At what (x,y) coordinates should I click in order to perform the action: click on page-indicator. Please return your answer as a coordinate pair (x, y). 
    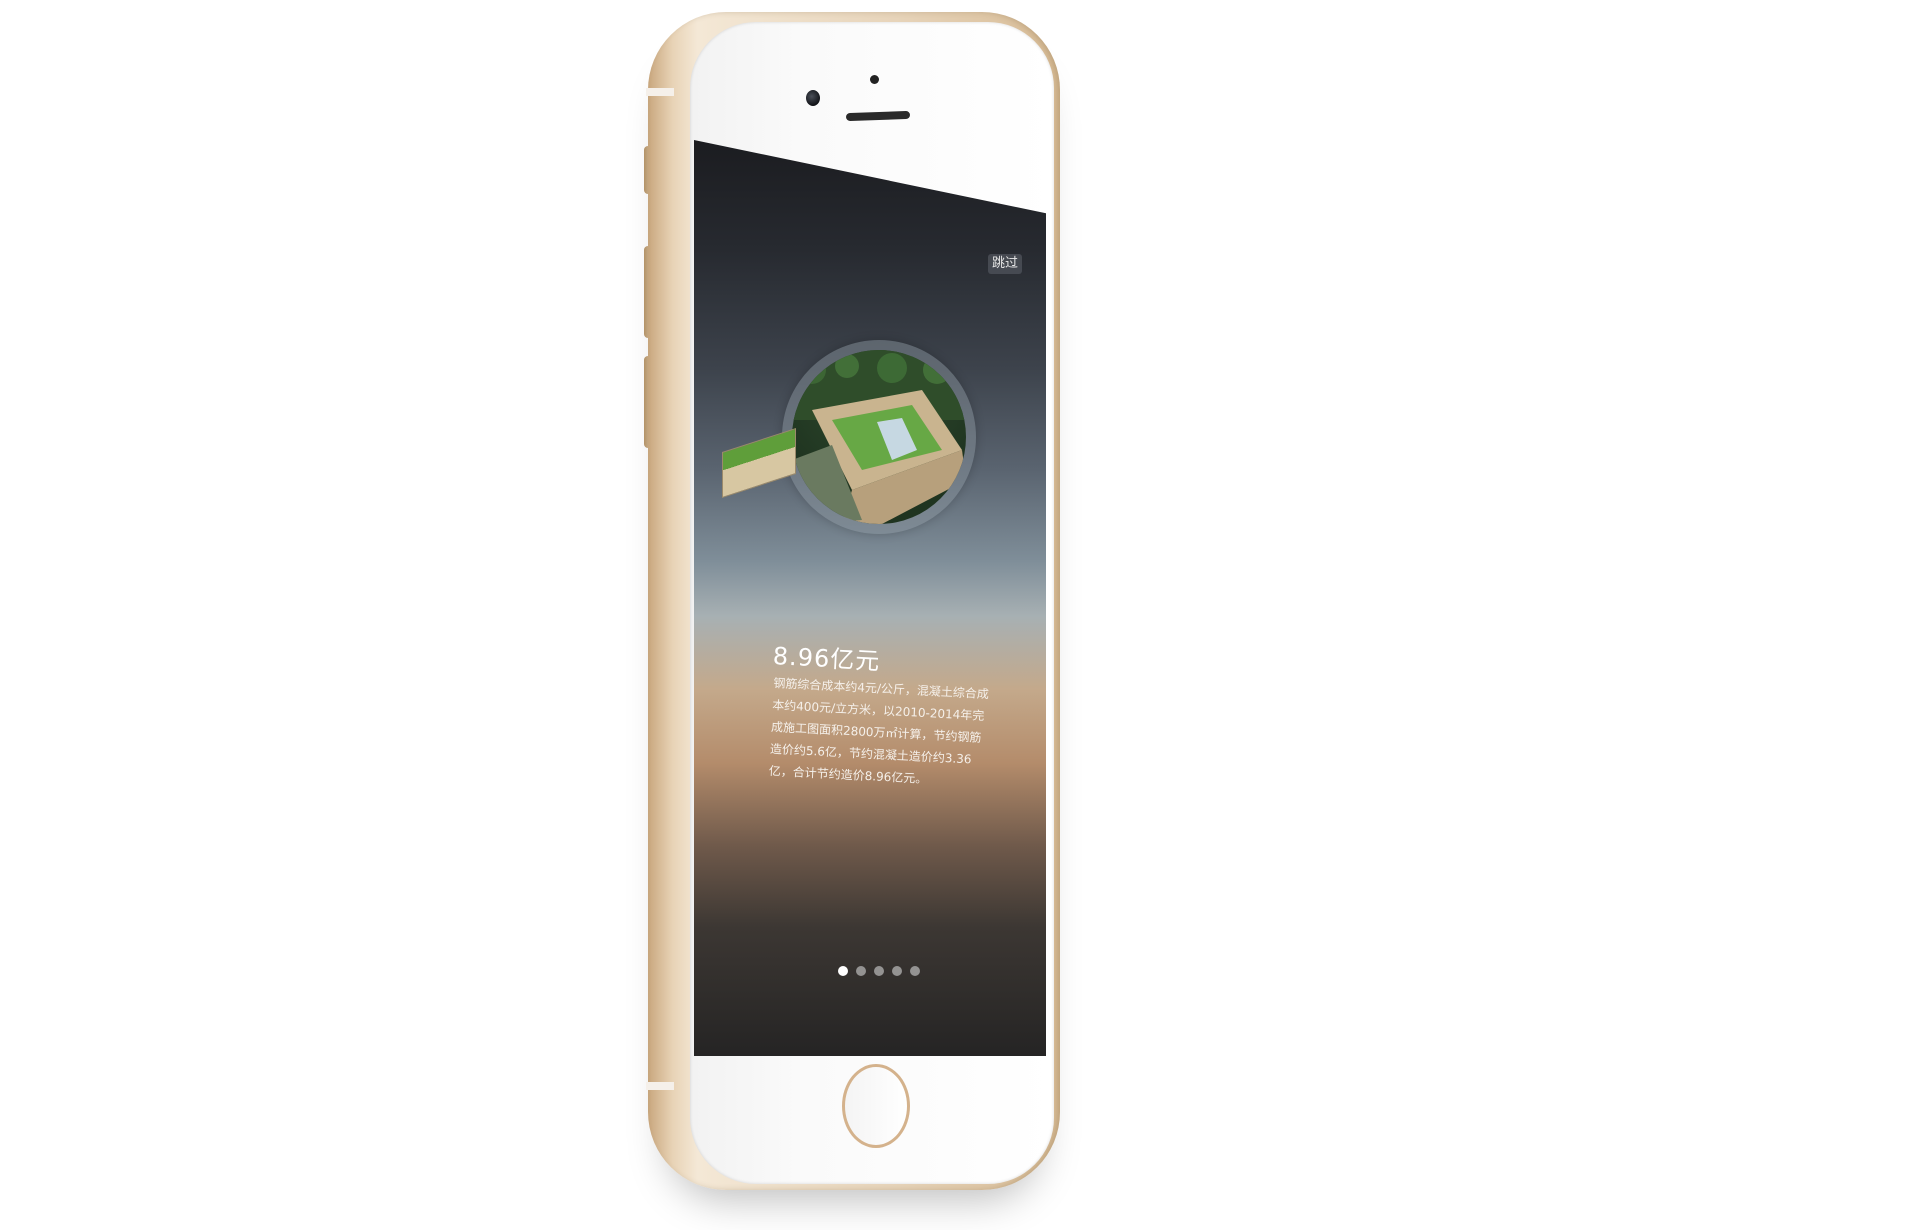
    Looking at the image, I should click on (879, 971).